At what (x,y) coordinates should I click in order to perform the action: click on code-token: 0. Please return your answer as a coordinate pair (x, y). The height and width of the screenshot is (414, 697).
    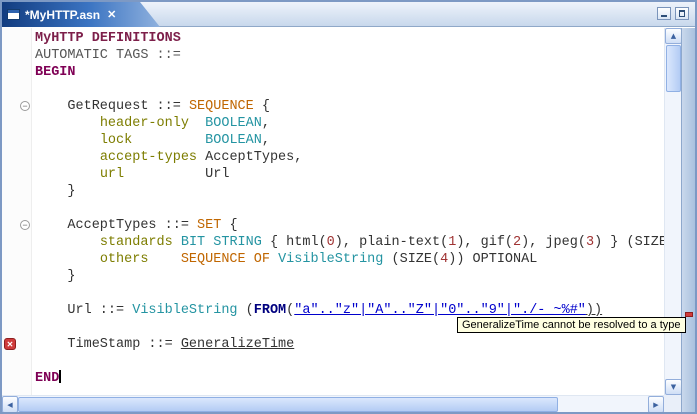
    Looking at the image, I should click on (330, 242).